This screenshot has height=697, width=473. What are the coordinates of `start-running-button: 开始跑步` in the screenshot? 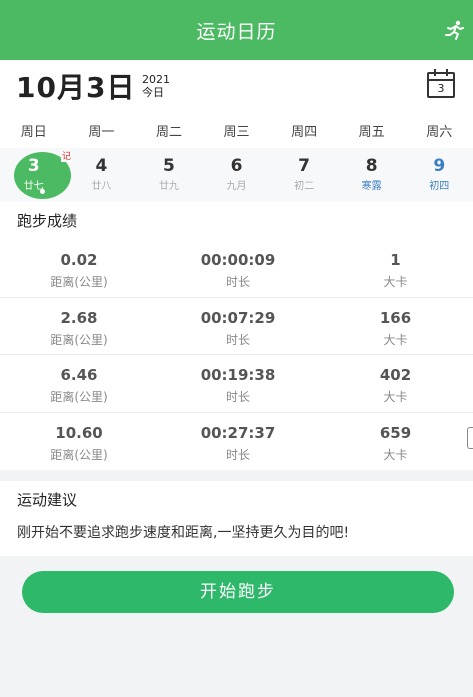 It's located at (238, 592).